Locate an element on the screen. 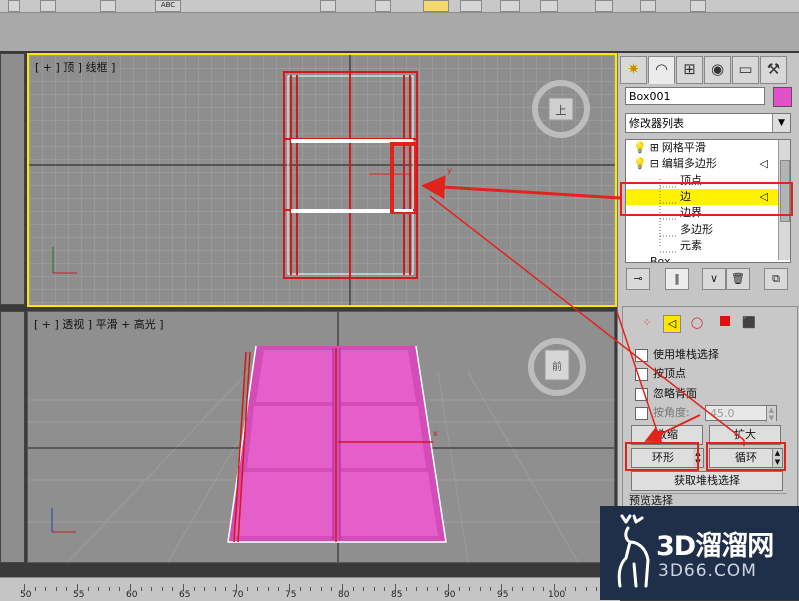 Image resolution: width=799 pixels, height=601 pixels. show-end-result-icon: ‖ is located at coordinates (677, 279).